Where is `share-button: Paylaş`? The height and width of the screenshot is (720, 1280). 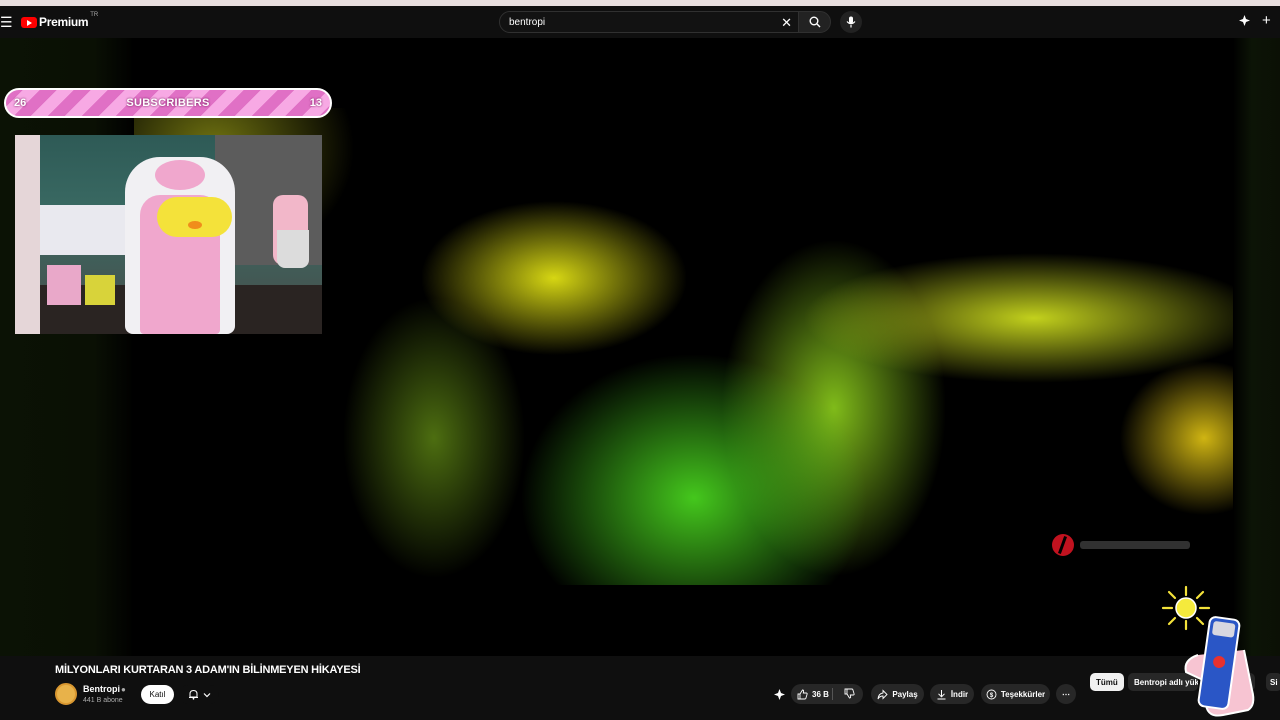
share-button: Paylaş is located at coordinates (897, 694).